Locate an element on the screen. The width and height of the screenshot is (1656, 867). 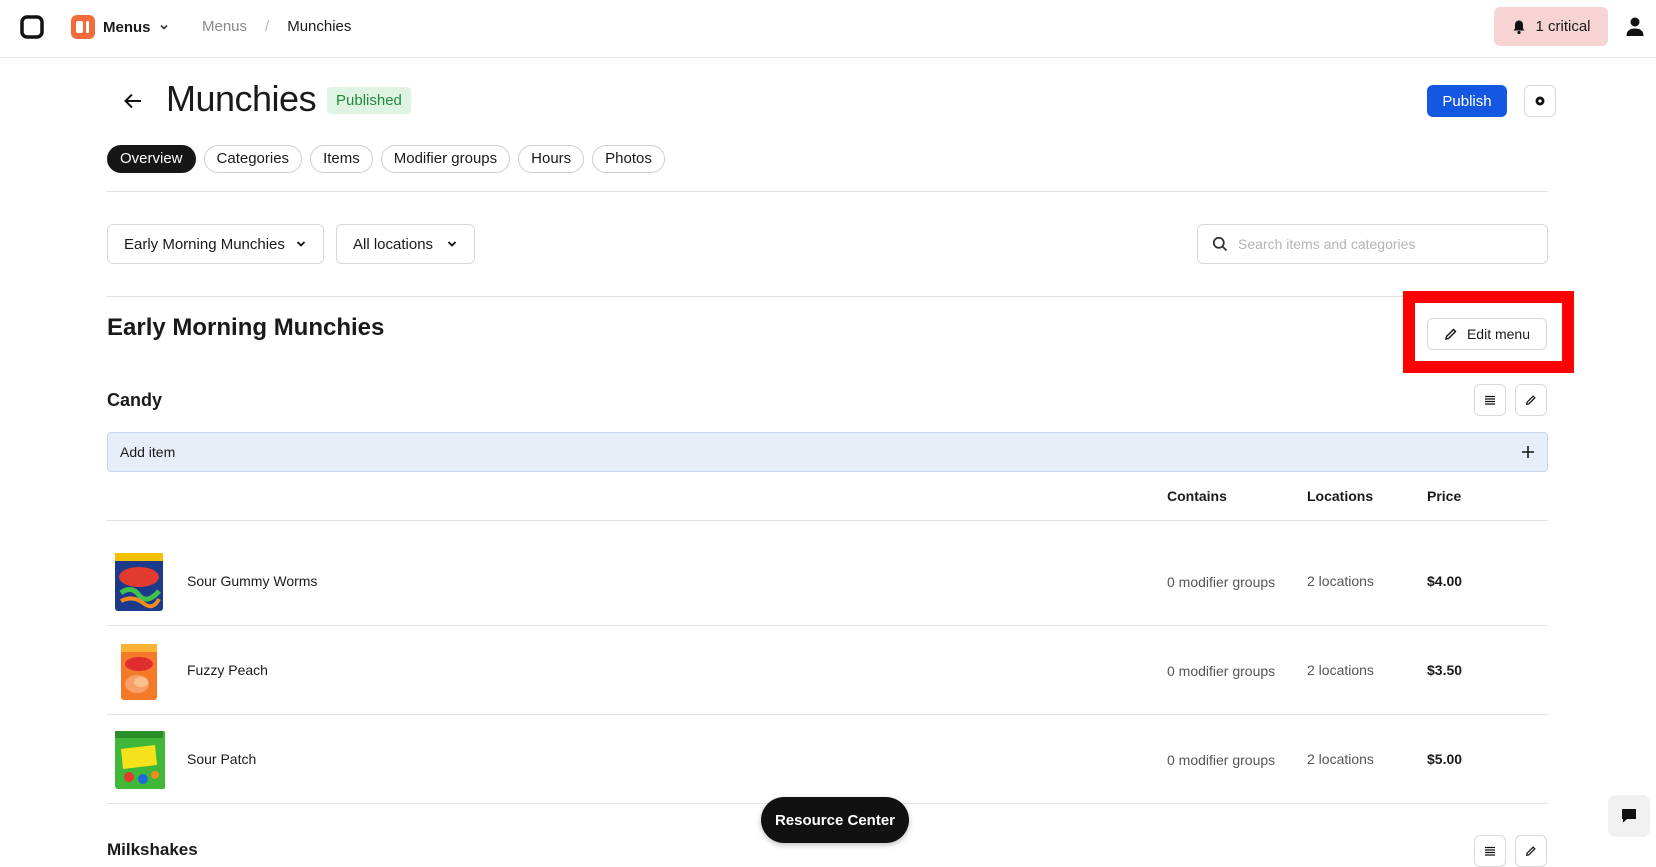
menu-select: Early Morning Munchies is located at coordinates (215, 244).